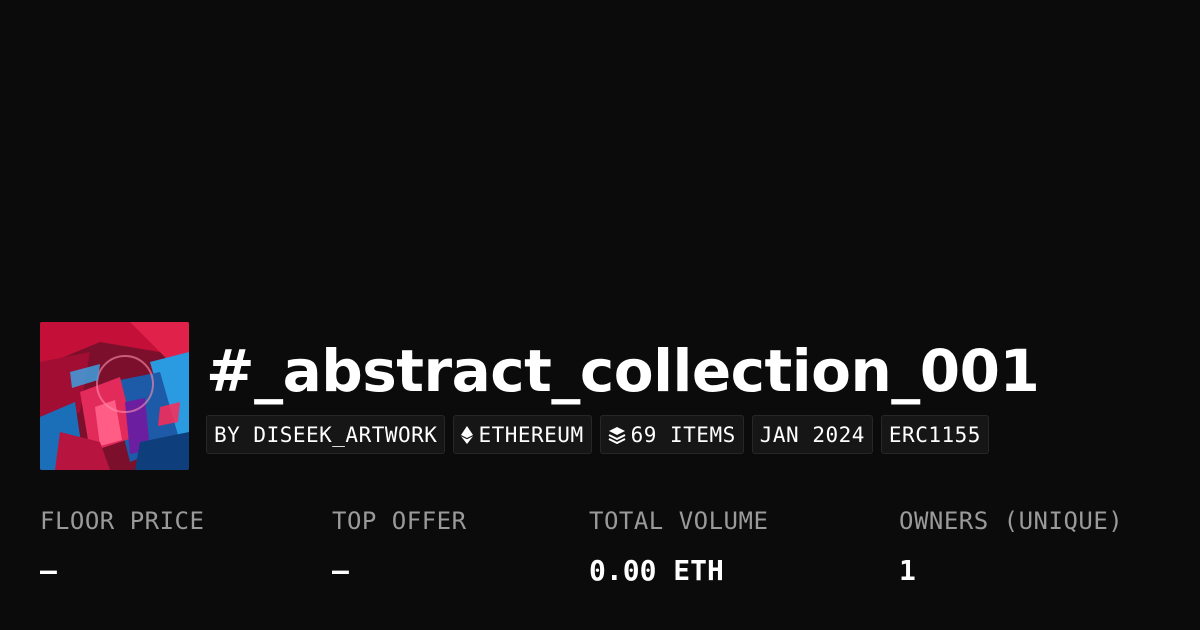  What do you see at coordinates (683, 434) in the screenshot?
I see `items-count-label: 69 ITEMS` at bounding box center [683, 434].